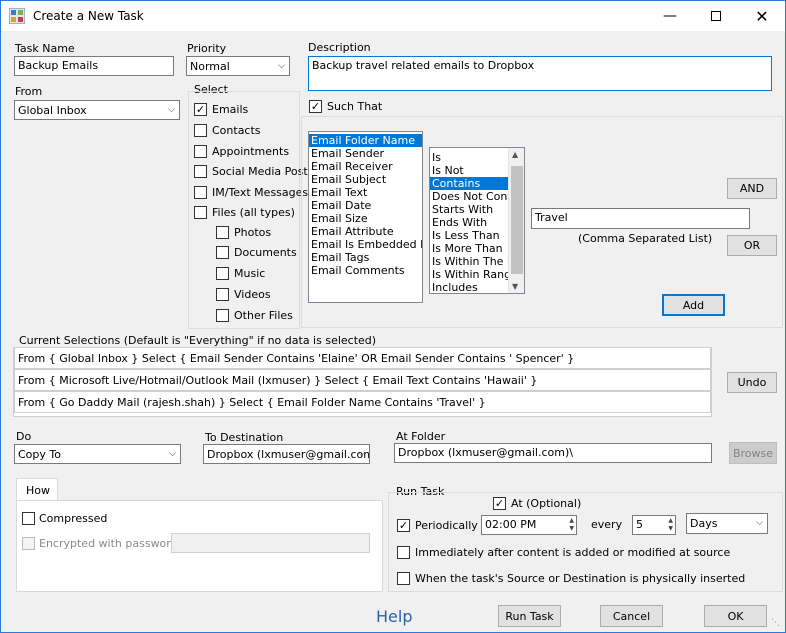 This screenshot has width=786, height=633. Describe the element at coordinates (365, 257) in the screenshot. I see `field-list-item: Email Tags` at that location.